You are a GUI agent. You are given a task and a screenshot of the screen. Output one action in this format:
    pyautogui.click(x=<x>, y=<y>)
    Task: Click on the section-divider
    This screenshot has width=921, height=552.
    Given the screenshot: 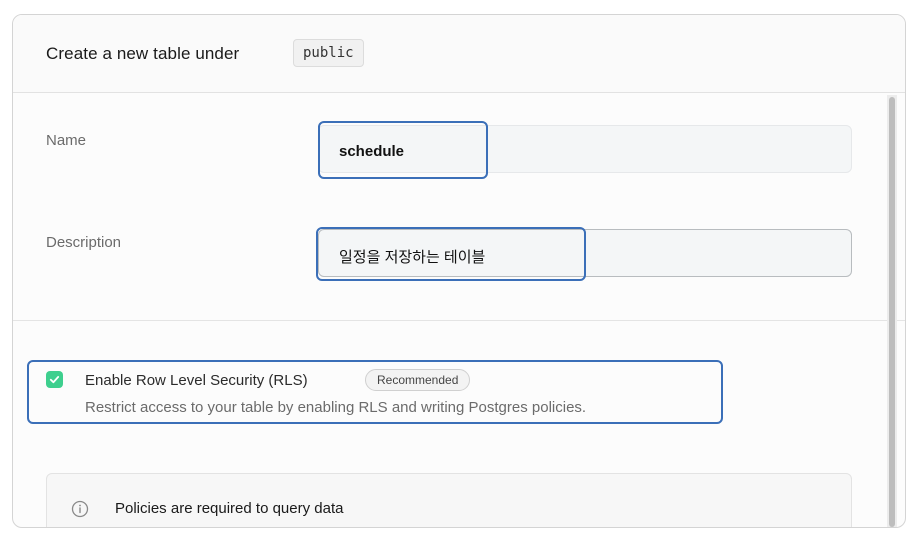 What is the action you would take?
    pyautogui.click(x=459, y=320)
    